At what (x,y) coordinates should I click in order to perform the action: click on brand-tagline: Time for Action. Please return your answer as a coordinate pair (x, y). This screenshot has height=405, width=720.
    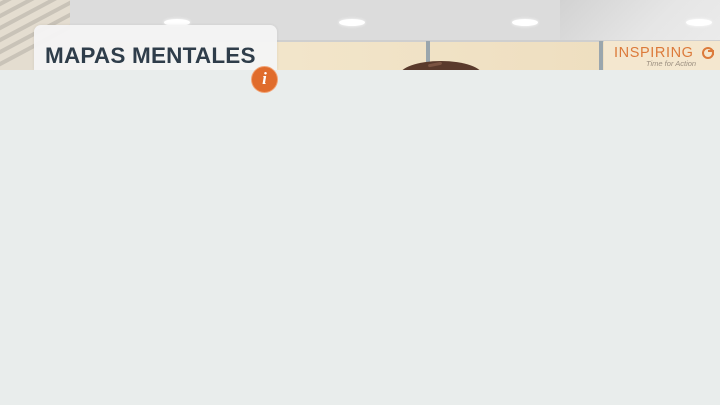
    Looking at the image, I should click on (671, 63).